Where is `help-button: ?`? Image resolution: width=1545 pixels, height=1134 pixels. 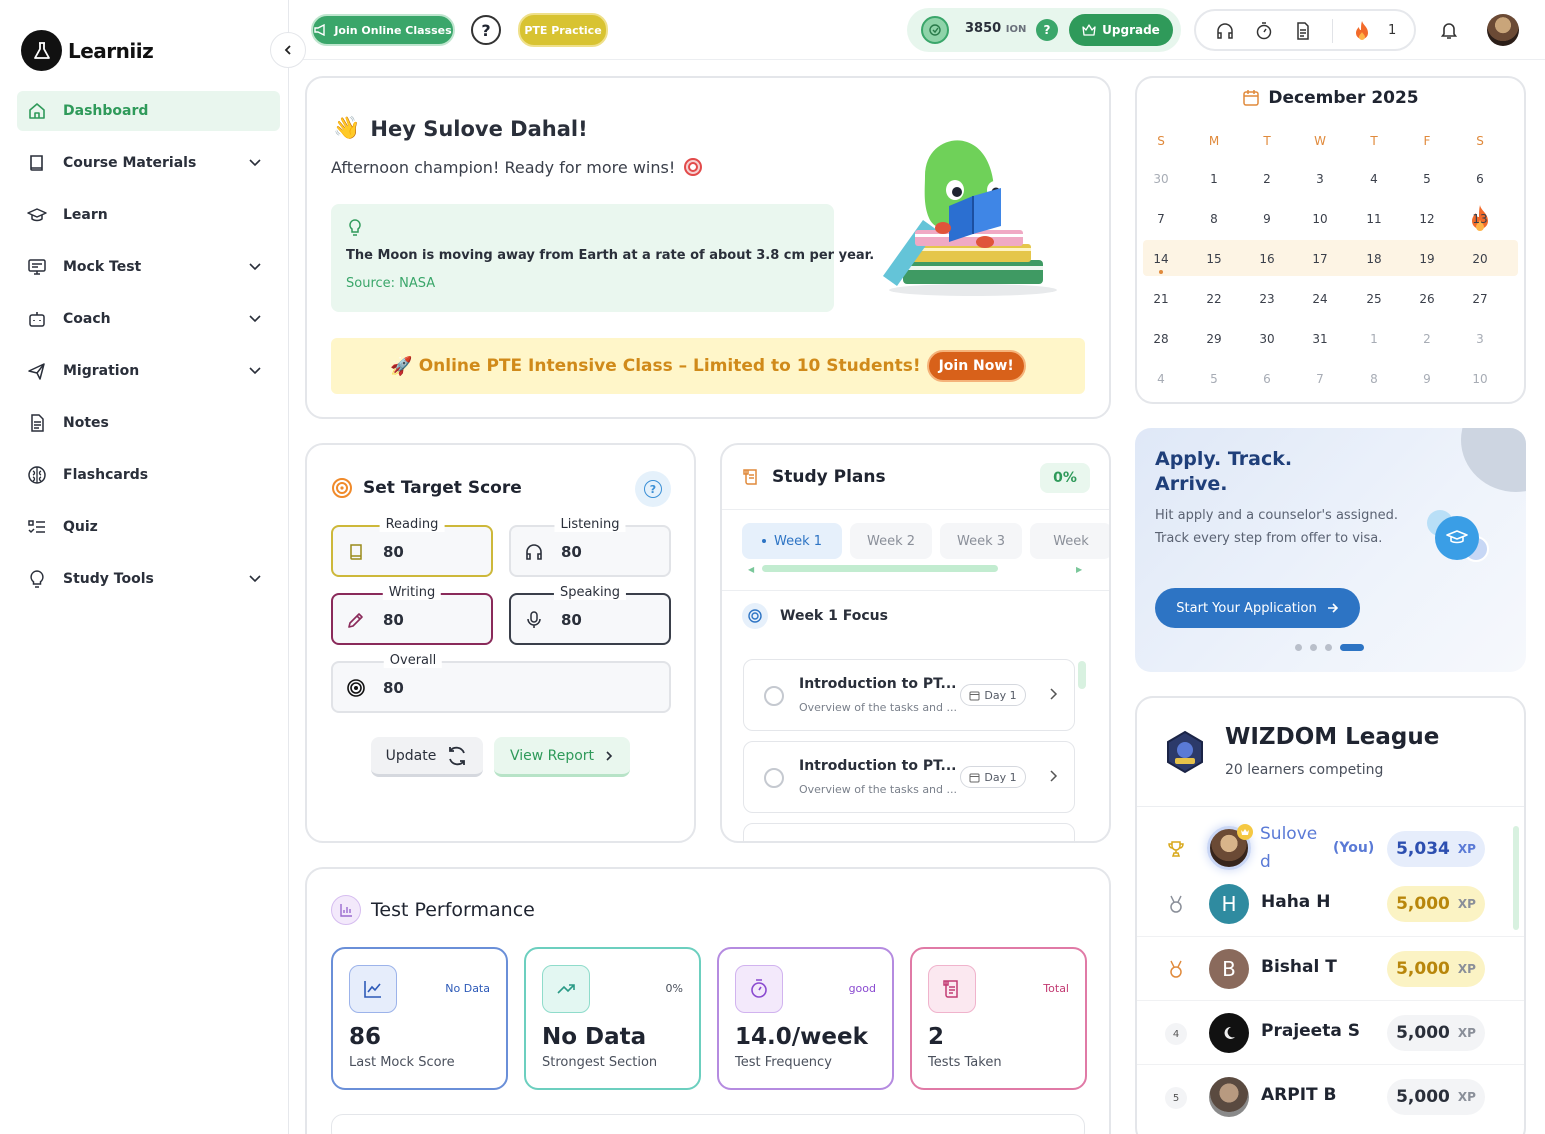
help-button: ? is located at coordinates (486, 30).